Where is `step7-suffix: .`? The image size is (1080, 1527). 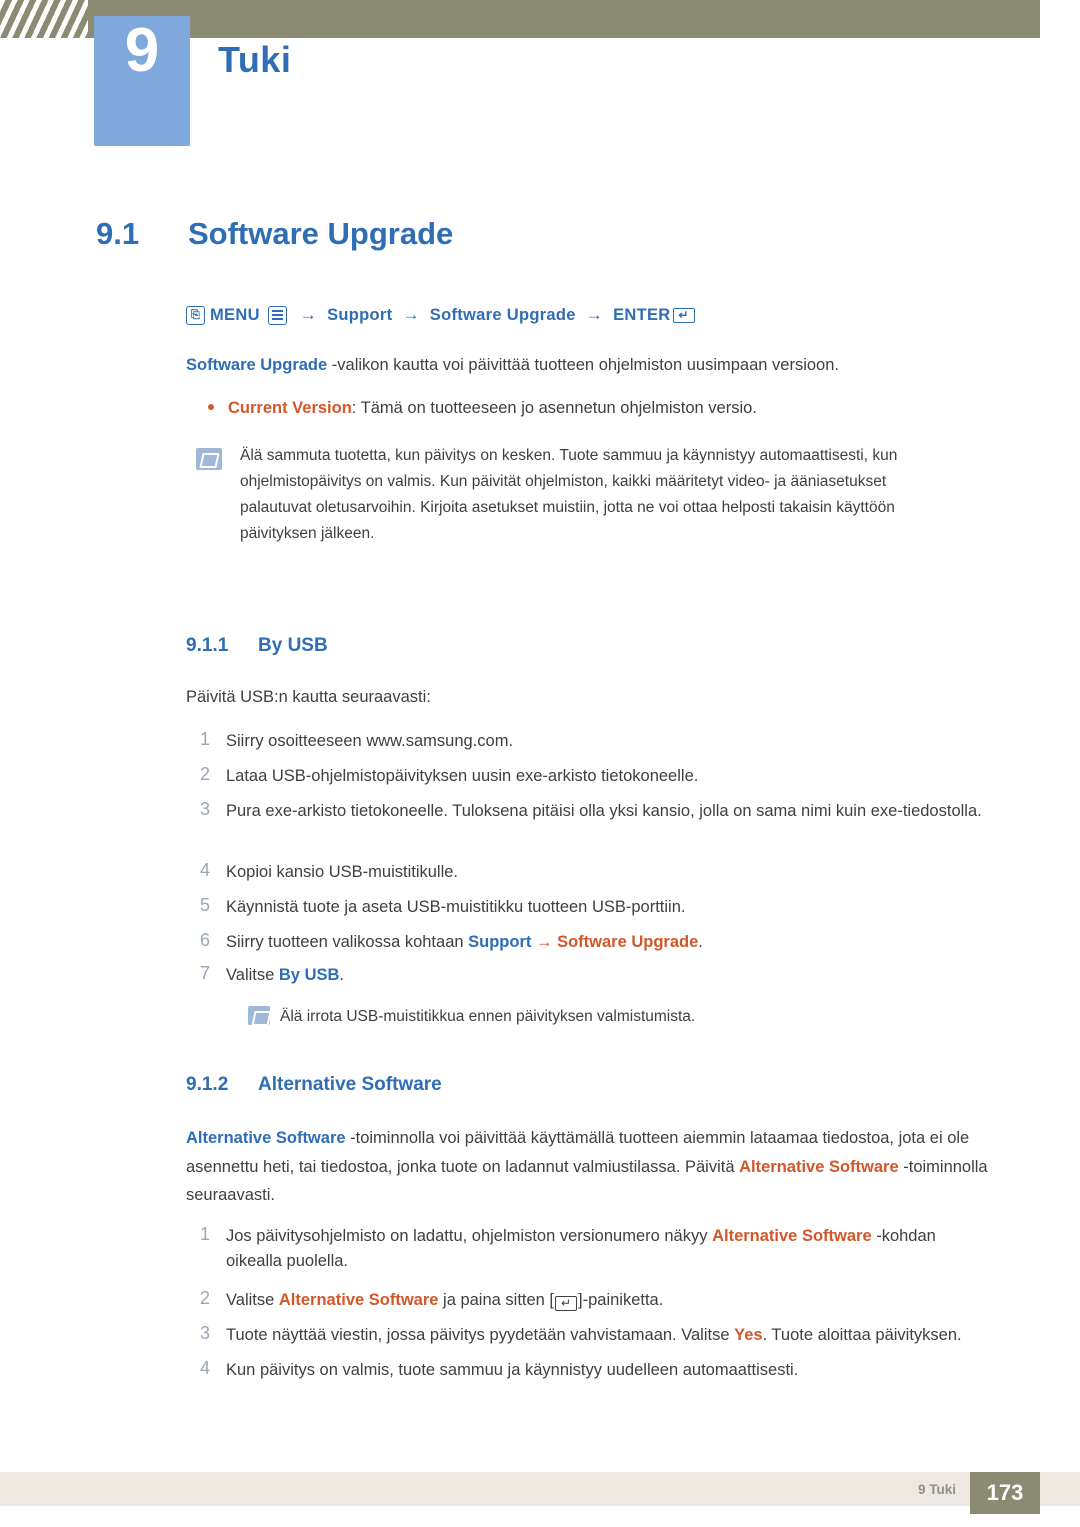 step7-suffix: . is located at coordinates (341, 975).